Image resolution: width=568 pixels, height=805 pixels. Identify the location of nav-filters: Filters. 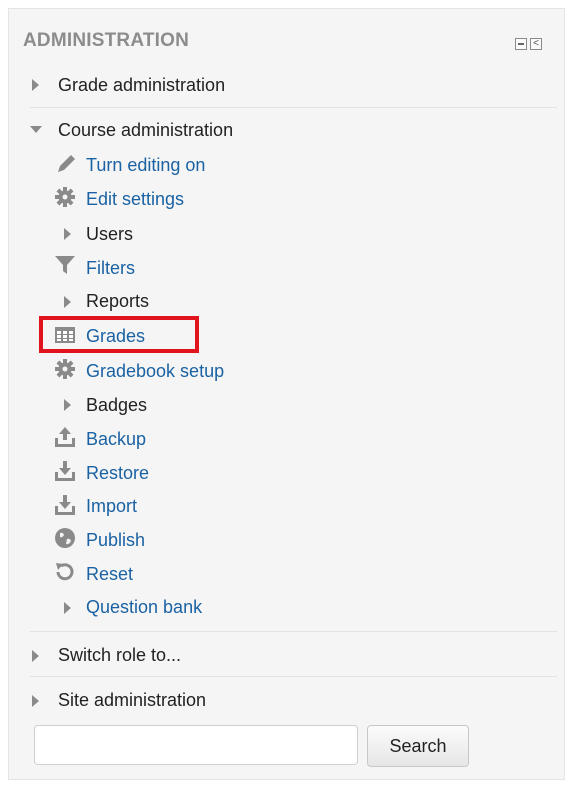
(110, 268).